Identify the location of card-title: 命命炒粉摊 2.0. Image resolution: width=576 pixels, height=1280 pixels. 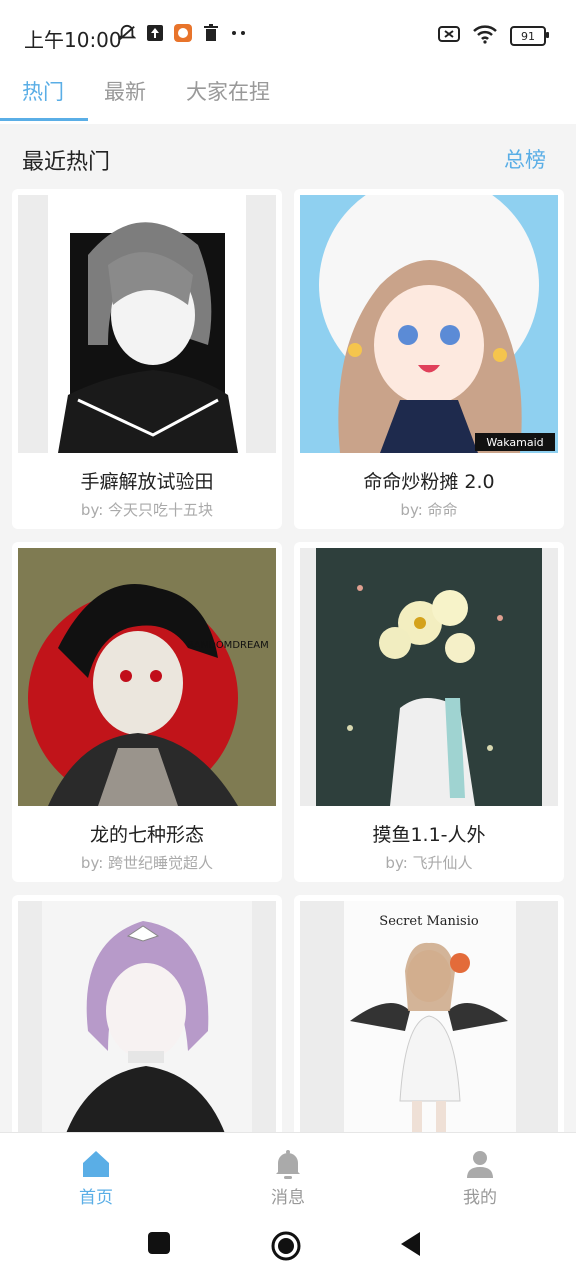
(429, 482).